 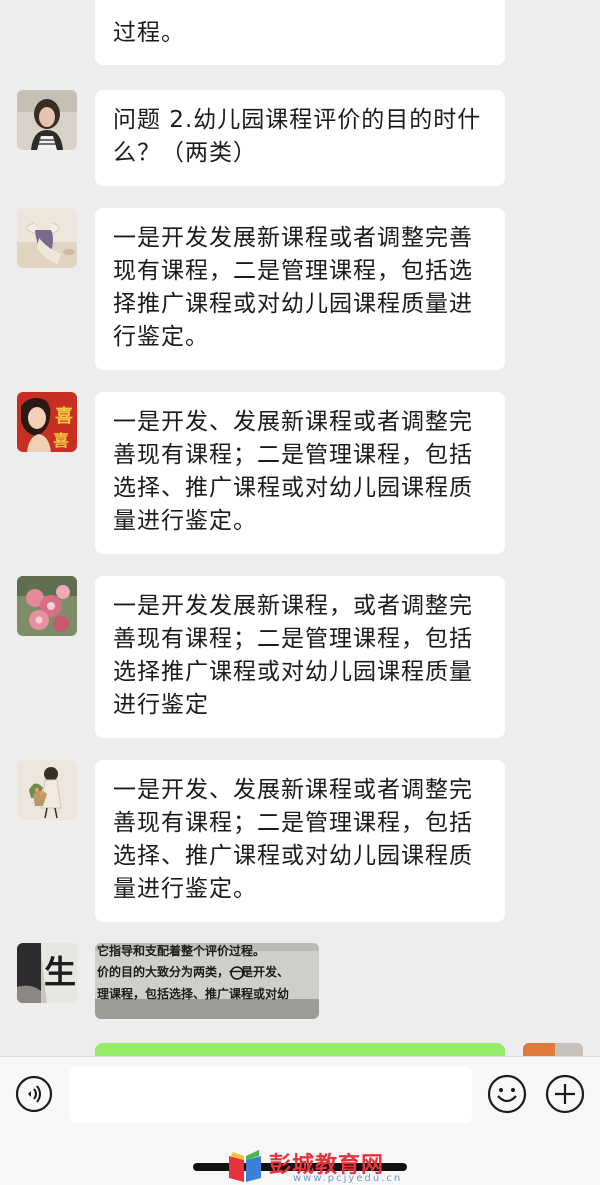 I want to click on contact-avatar: 生, so click(x=47, y=973).